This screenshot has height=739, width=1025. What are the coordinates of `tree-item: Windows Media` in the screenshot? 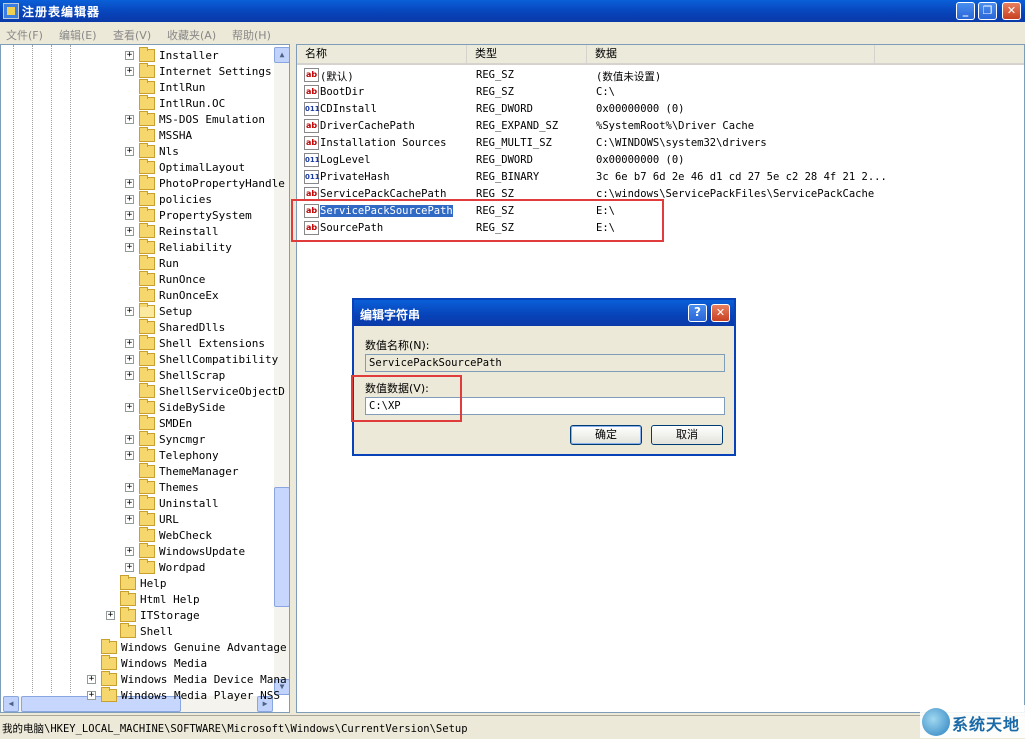 It's located at (137, 663).